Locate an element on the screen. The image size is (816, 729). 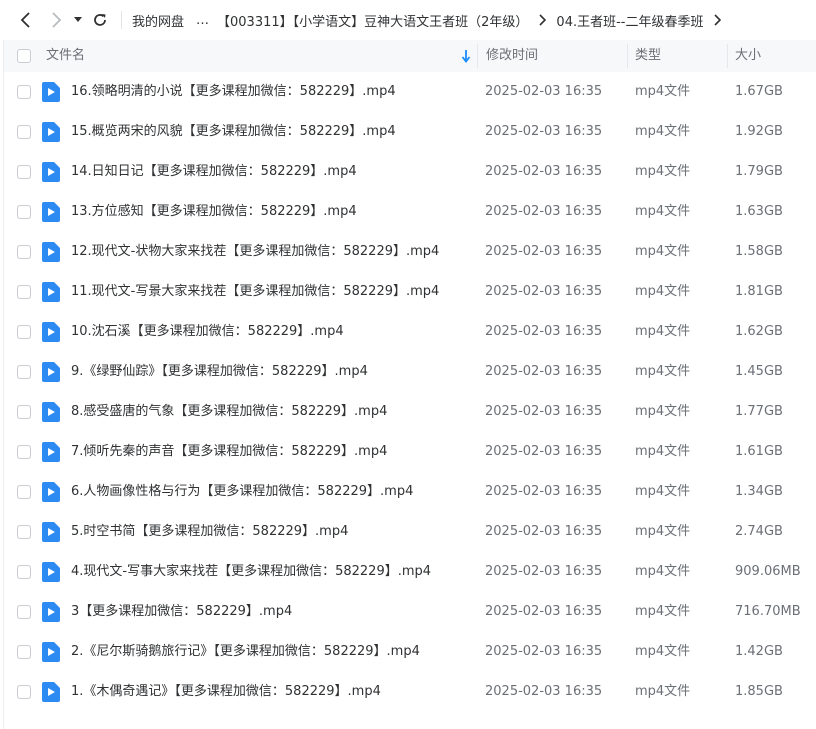
forward-button is located at coordinates (56, 20).